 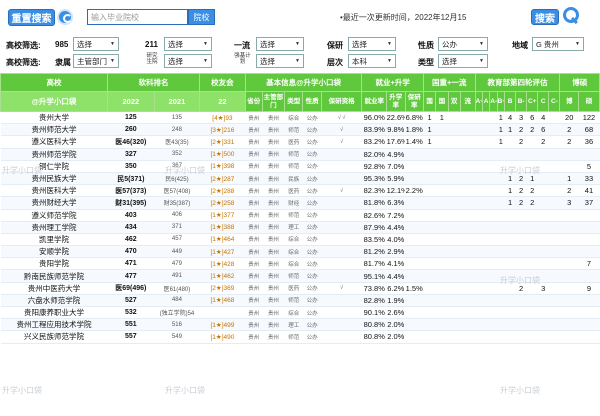 I want to click on header-2021: 2021, so click(x=177, y=101).